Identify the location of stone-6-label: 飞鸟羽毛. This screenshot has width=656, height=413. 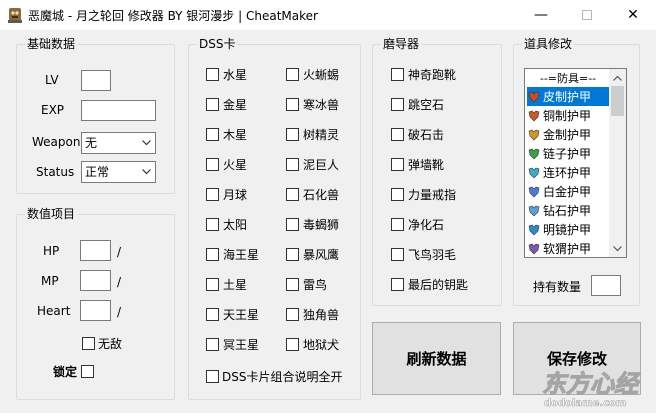
(432, 255).